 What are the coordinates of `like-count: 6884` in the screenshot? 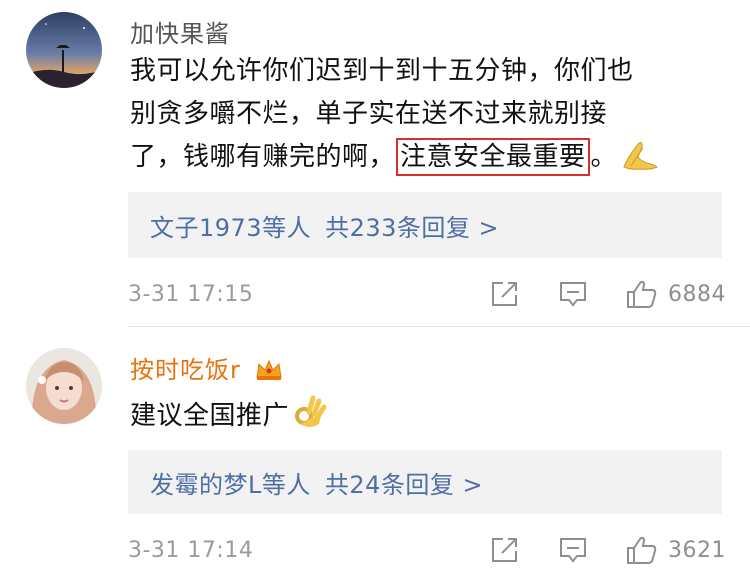 It's located at (697, 294).